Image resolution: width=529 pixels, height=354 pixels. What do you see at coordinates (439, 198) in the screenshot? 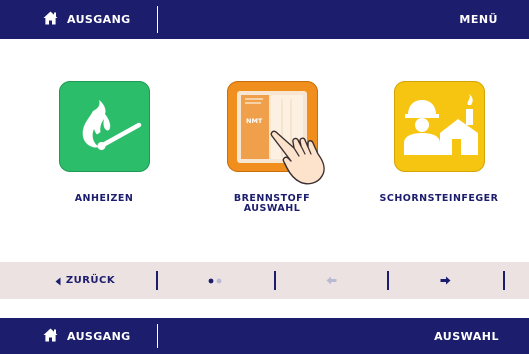
I see `tile-label-schornsteinfeger: SCHORNSTEINFEGER` at bounding box center [439, 198].